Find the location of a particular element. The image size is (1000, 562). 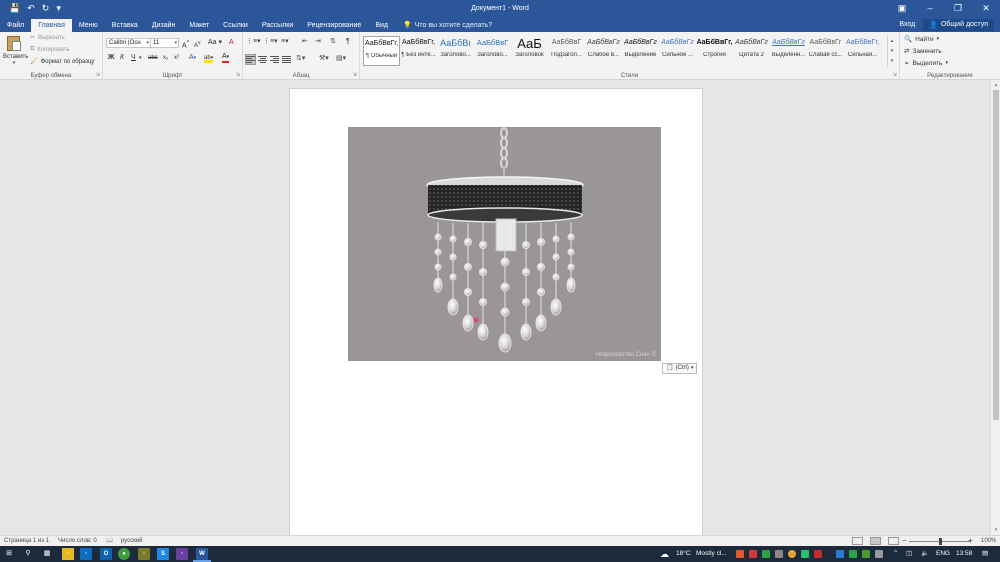

store-icon: ▫ is located at coordinates (86, 554).